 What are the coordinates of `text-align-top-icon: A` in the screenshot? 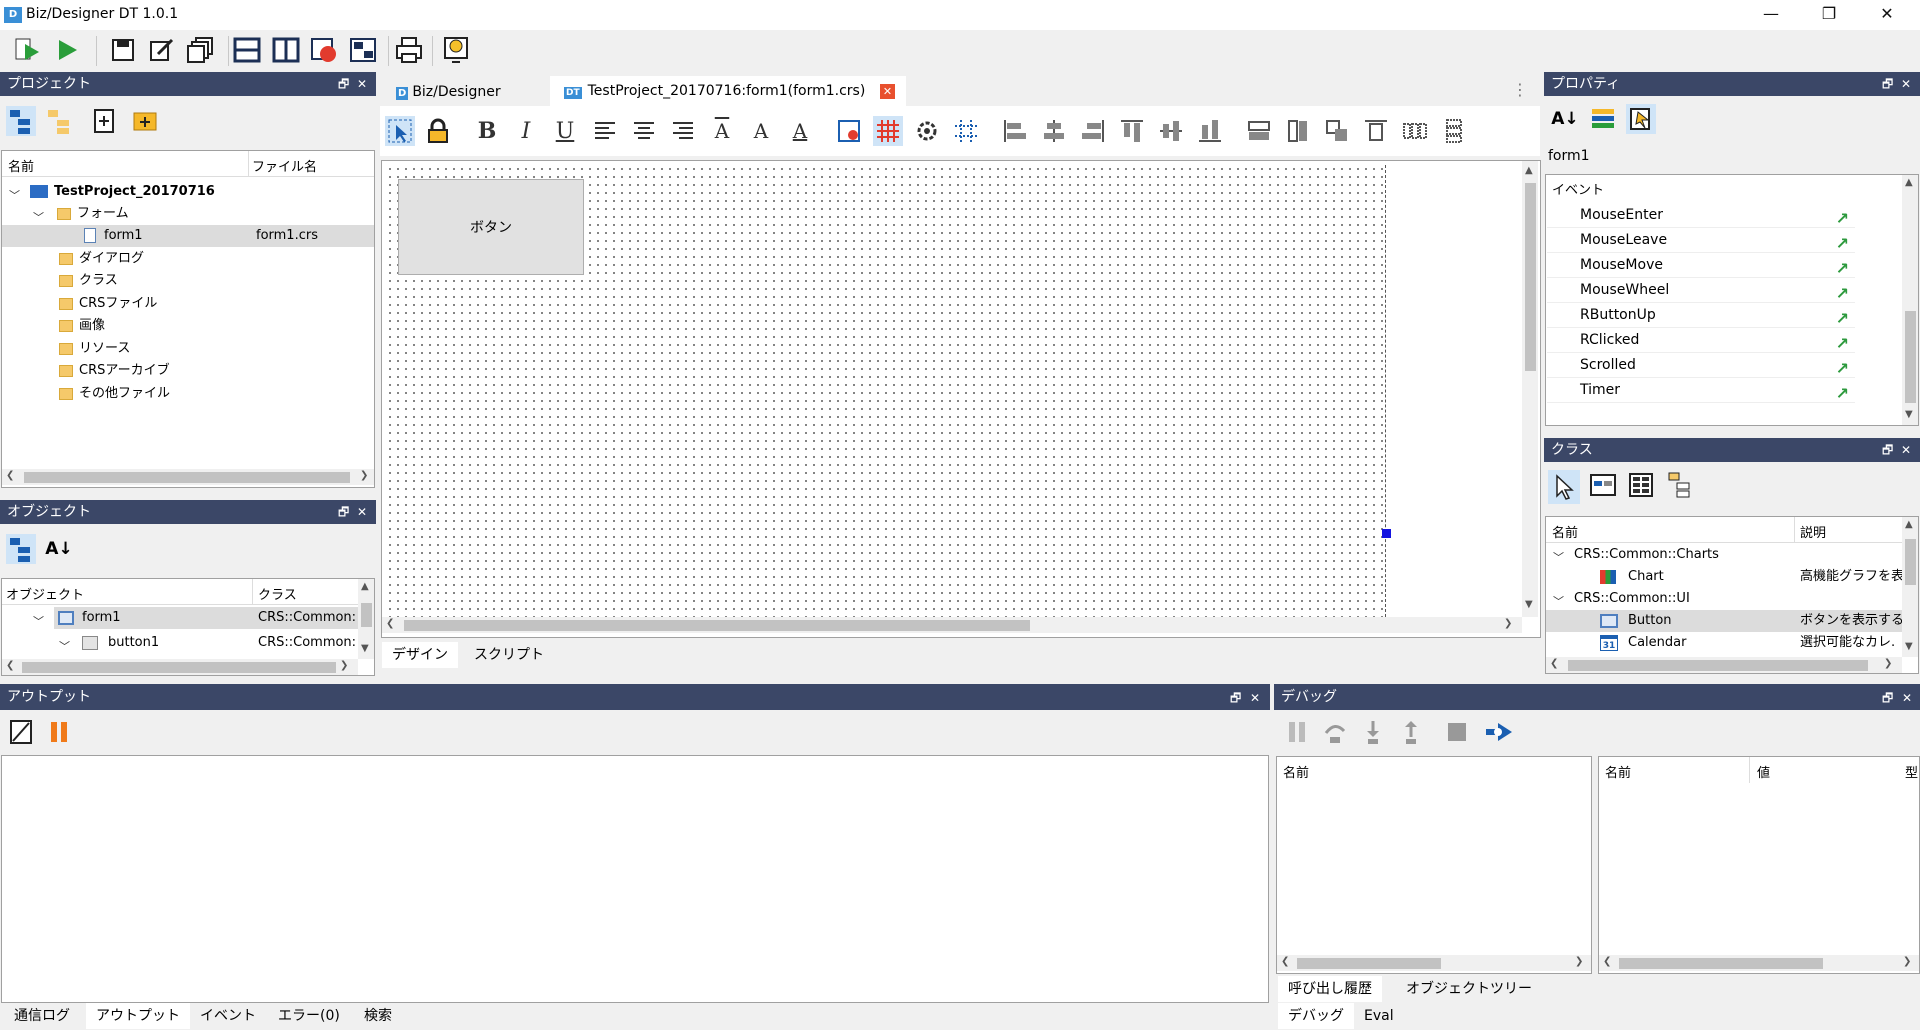 It's located at (722, 131).